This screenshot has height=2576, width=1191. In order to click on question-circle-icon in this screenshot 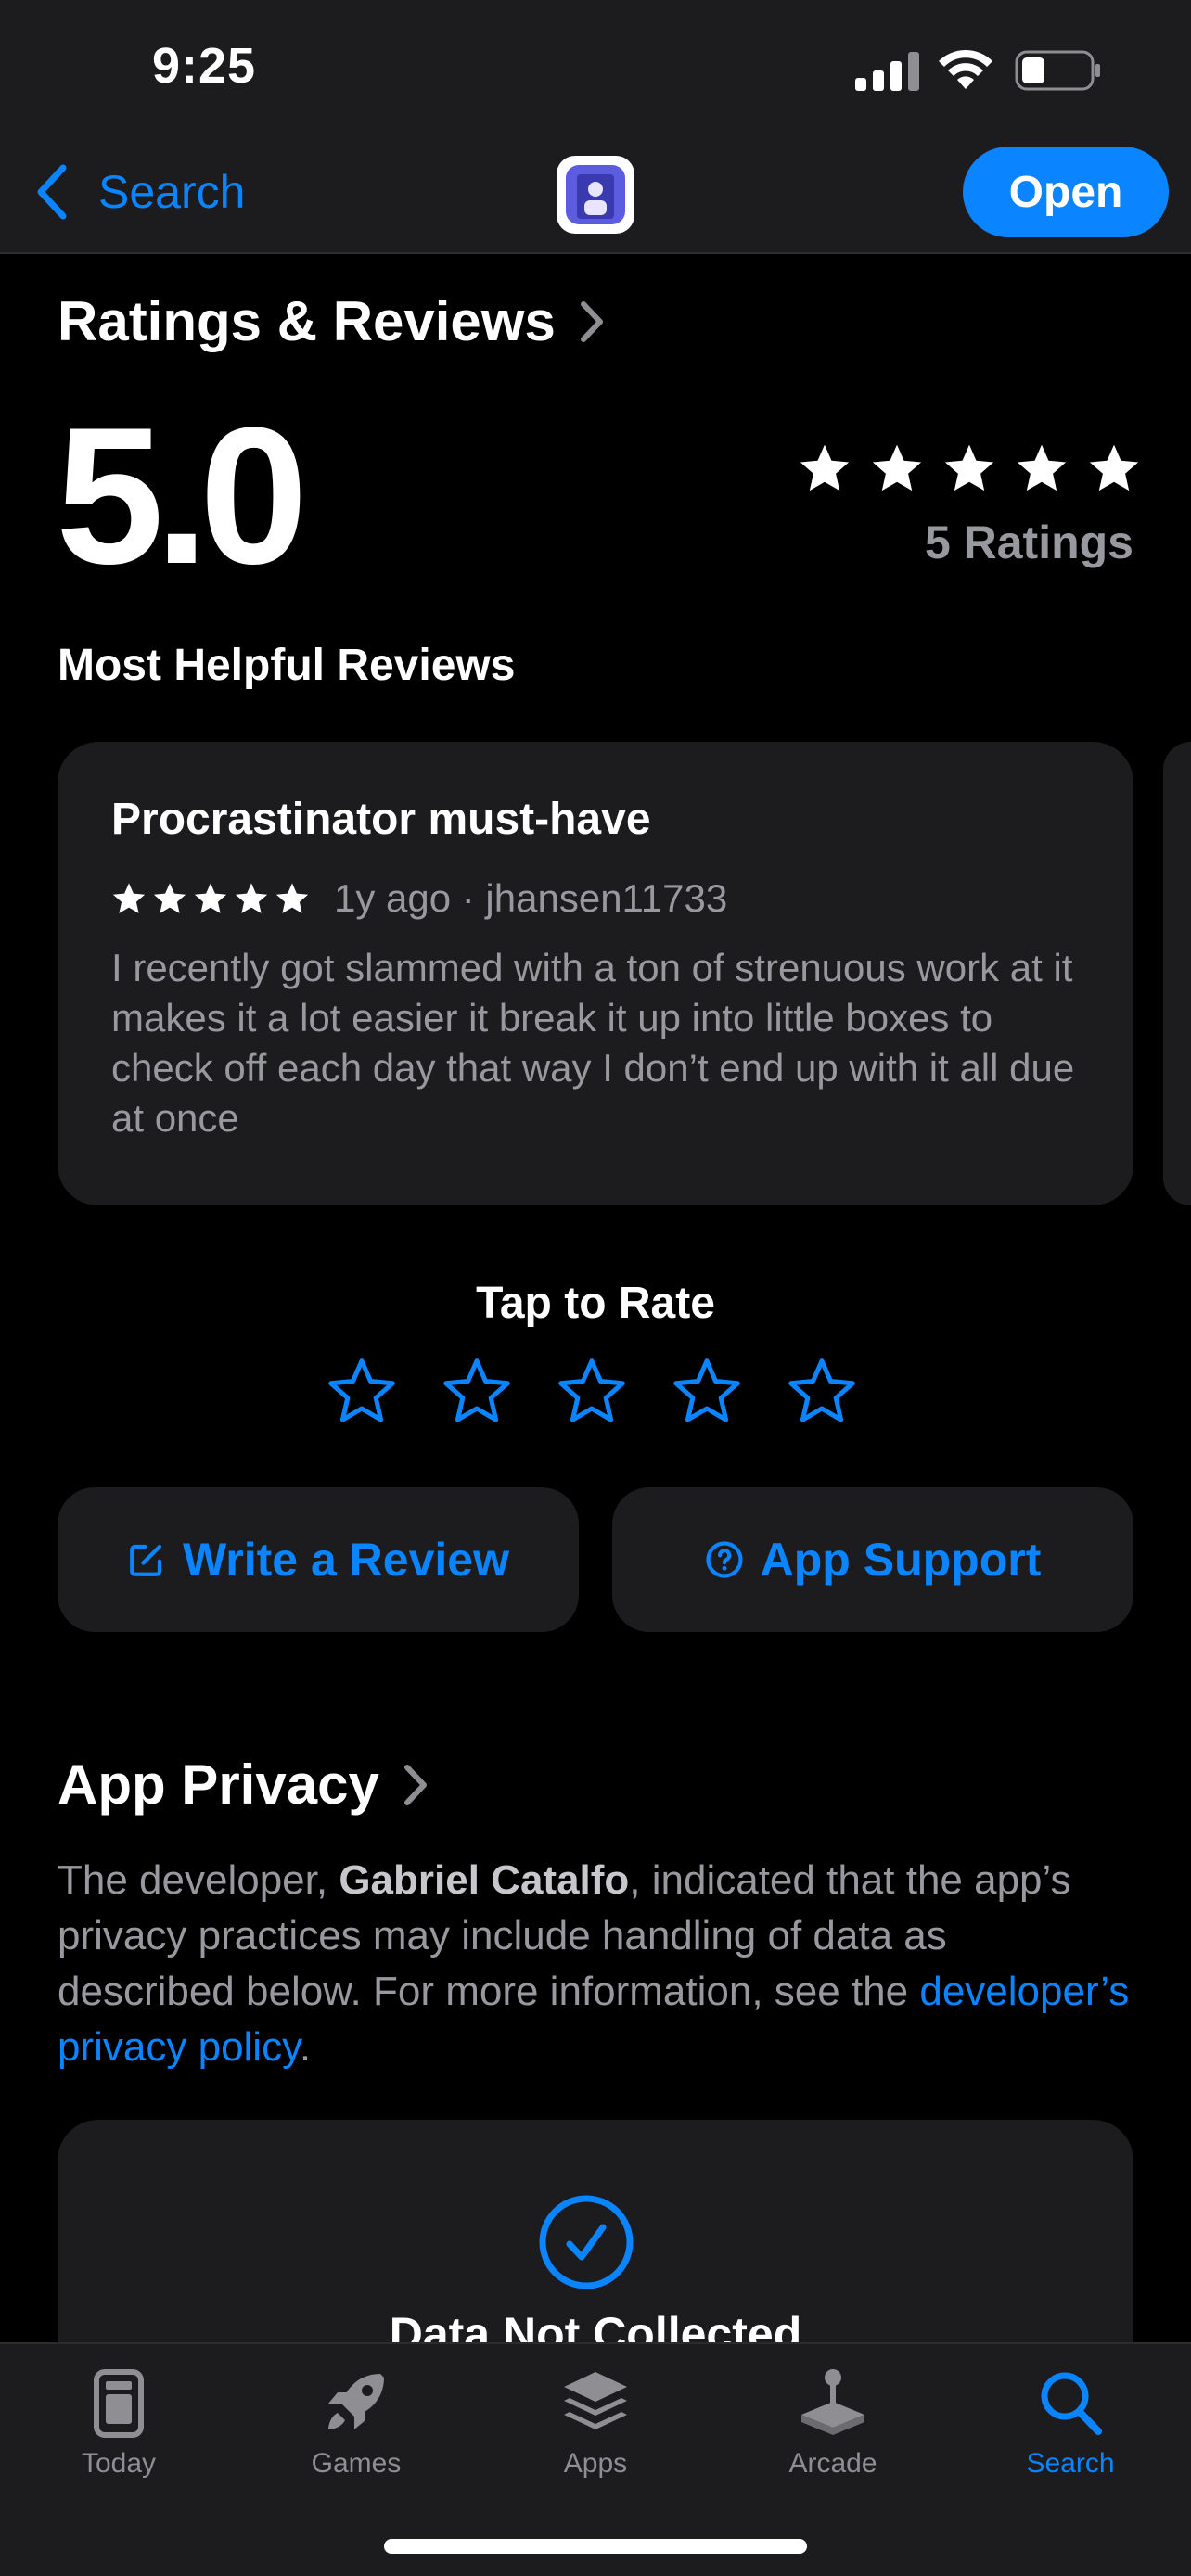, I will do `click(725, 1559)`.